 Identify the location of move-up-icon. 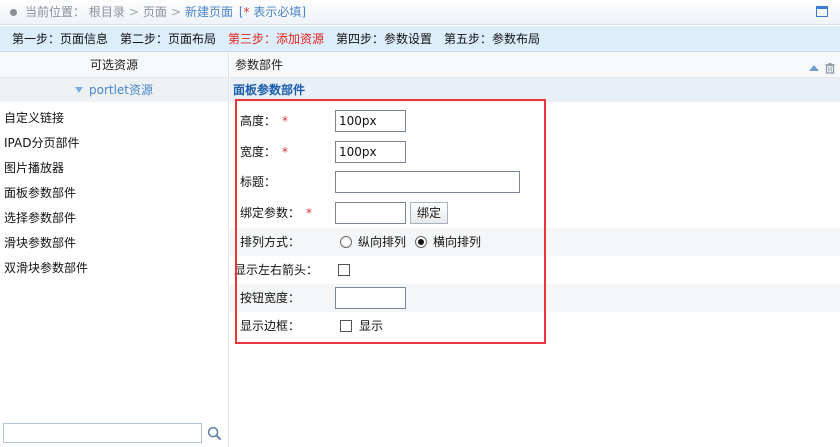
(814, 68).